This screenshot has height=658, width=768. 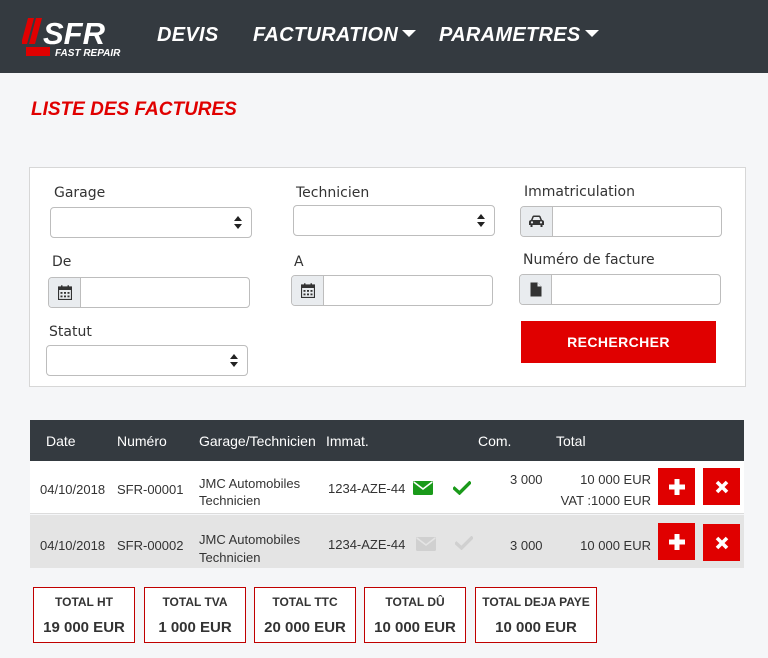 What do you see at coordinates (620, 289) in the screenshot?
I see `numero-facture-input` at bounding box center [620, 289].